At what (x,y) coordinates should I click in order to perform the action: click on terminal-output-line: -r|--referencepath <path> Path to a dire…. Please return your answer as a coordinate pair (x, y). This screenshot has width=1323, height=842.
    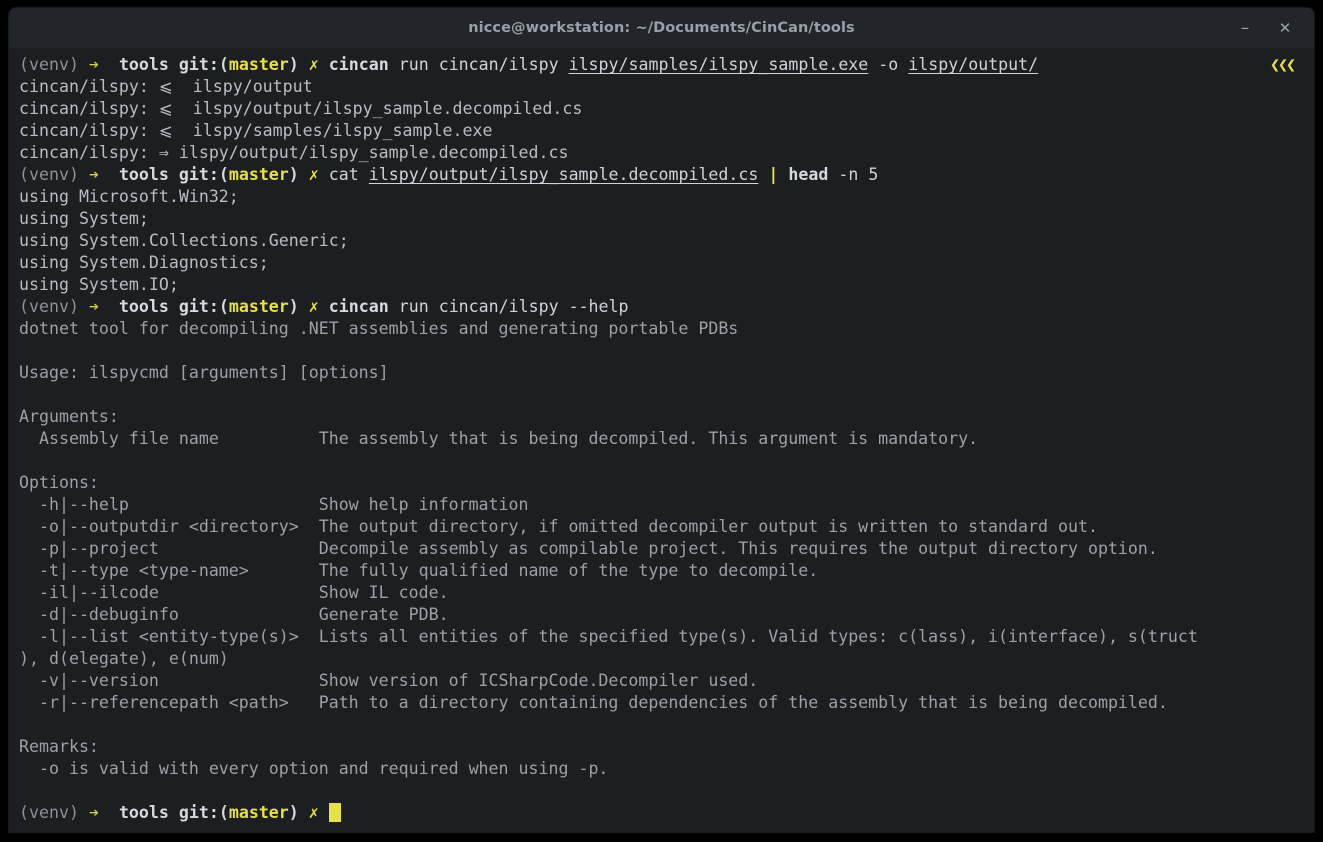
    Looking at the image, I should click on (666, 703).